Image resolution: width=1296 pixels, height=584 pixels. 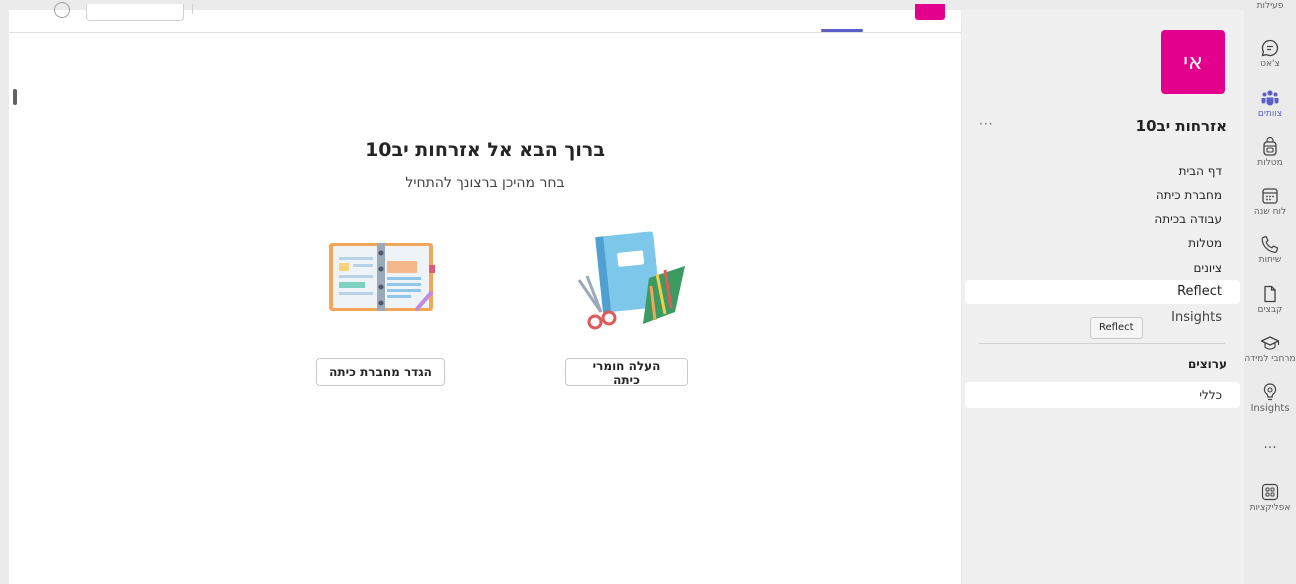 I want to click on welcome-subtitle: בחר מהיכן ברצונך להתחיל, so click(x=485, y=183).